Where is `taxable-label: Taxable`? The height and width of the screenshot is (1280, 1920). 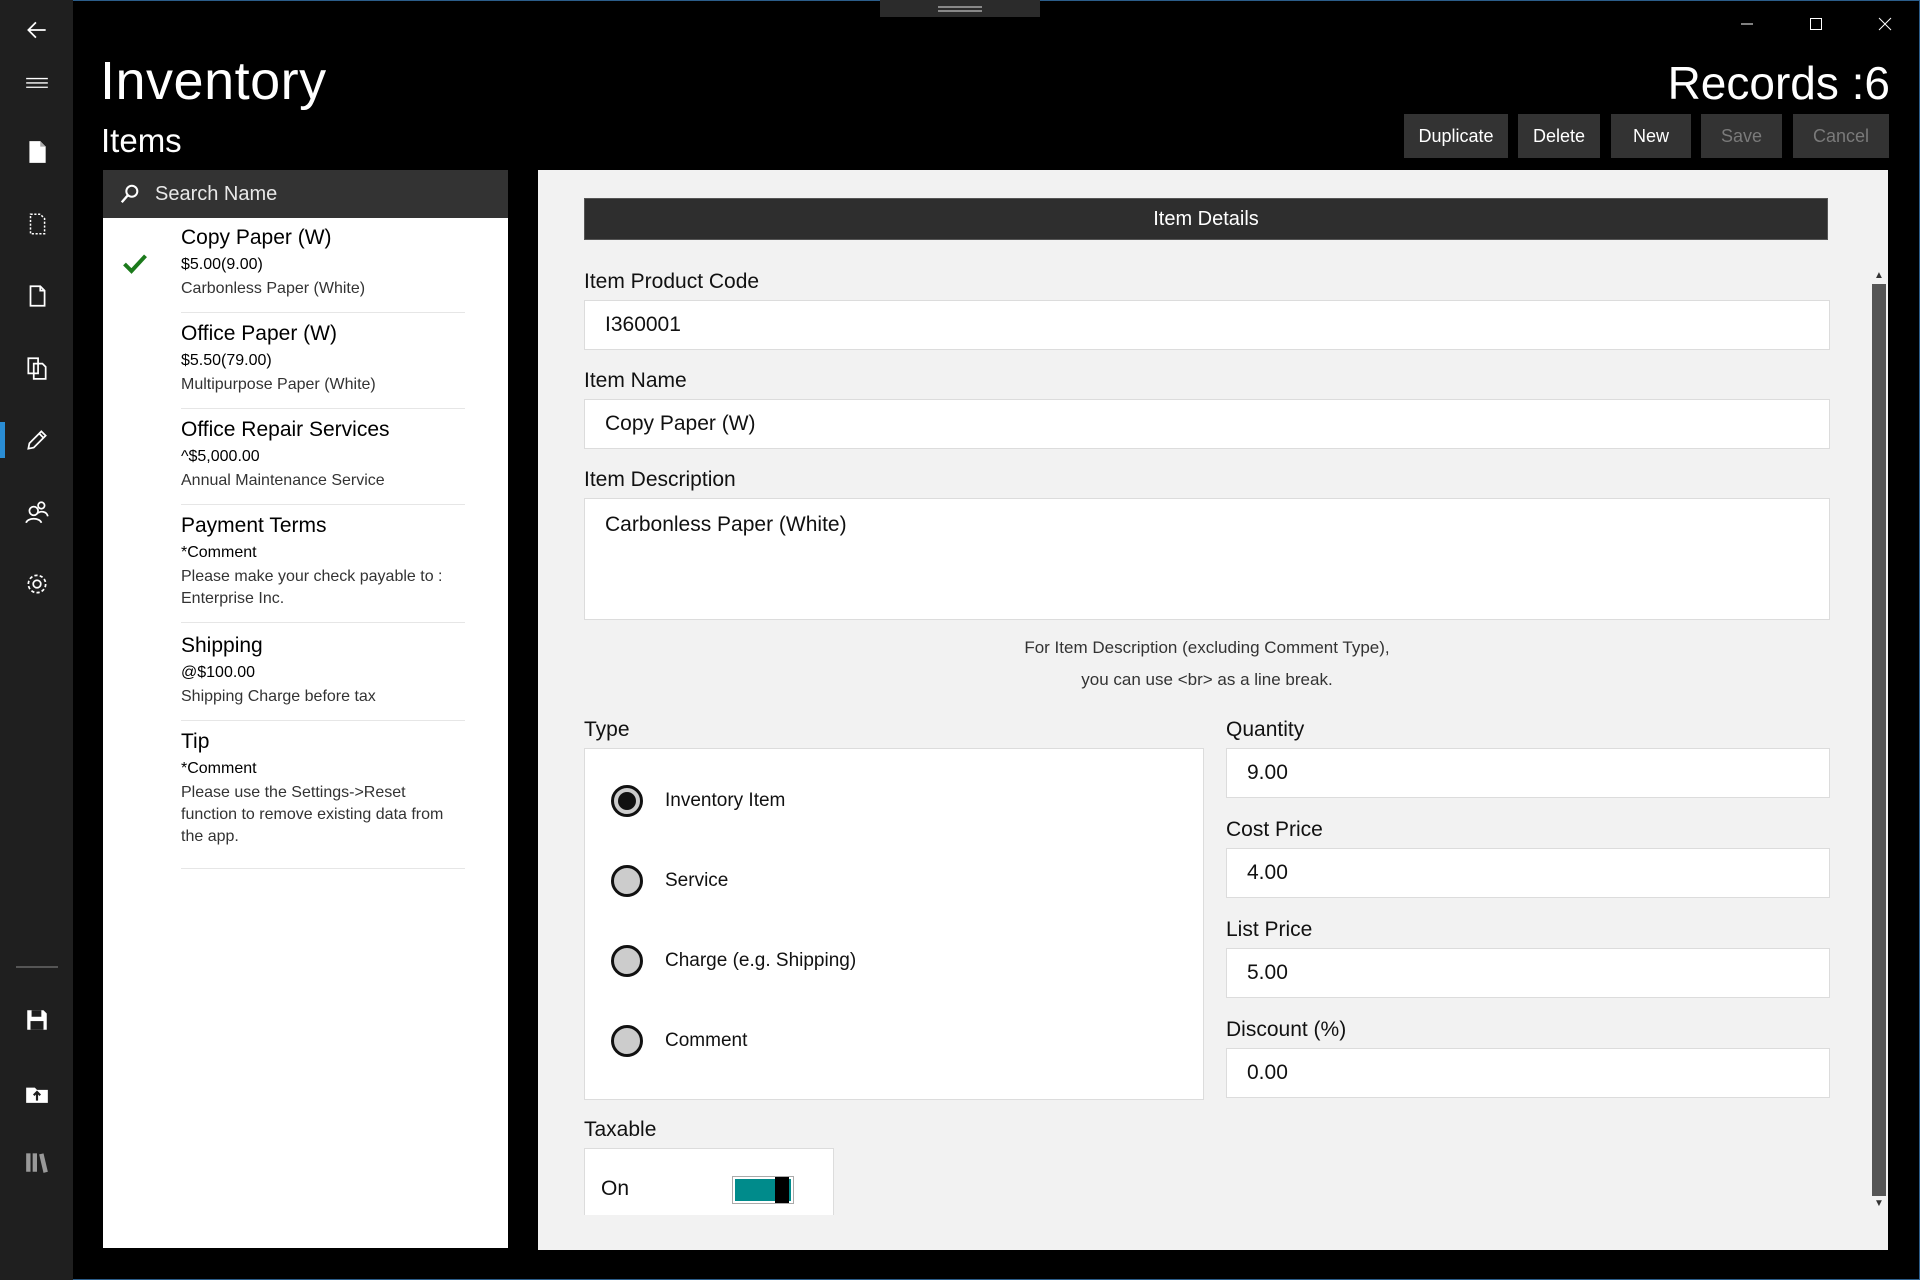 taxable-label: Taxable is located at coordinates (620, 1130).